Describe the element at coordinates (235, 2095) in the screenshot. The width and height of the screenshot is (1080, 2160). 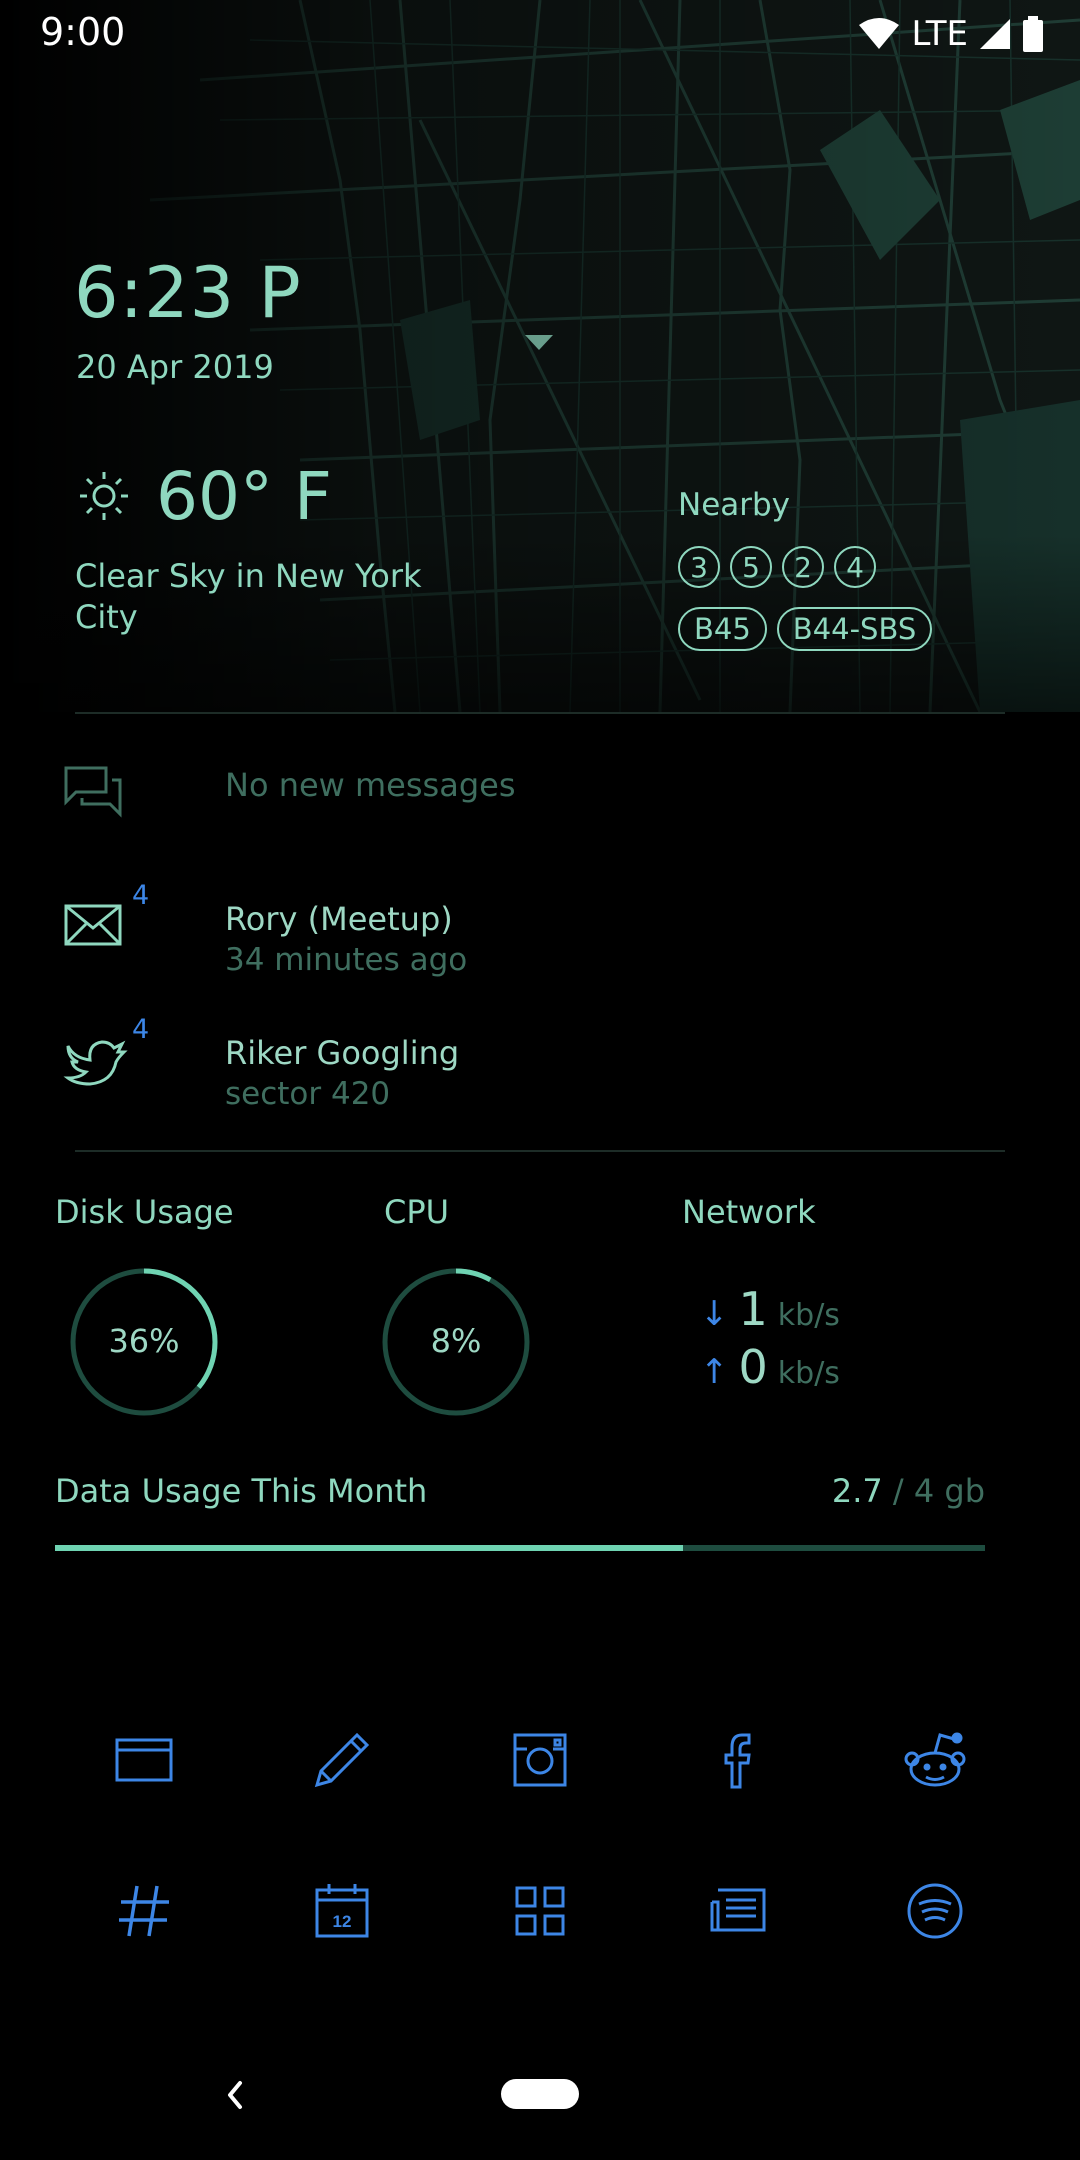
I see `back-button` at that location.